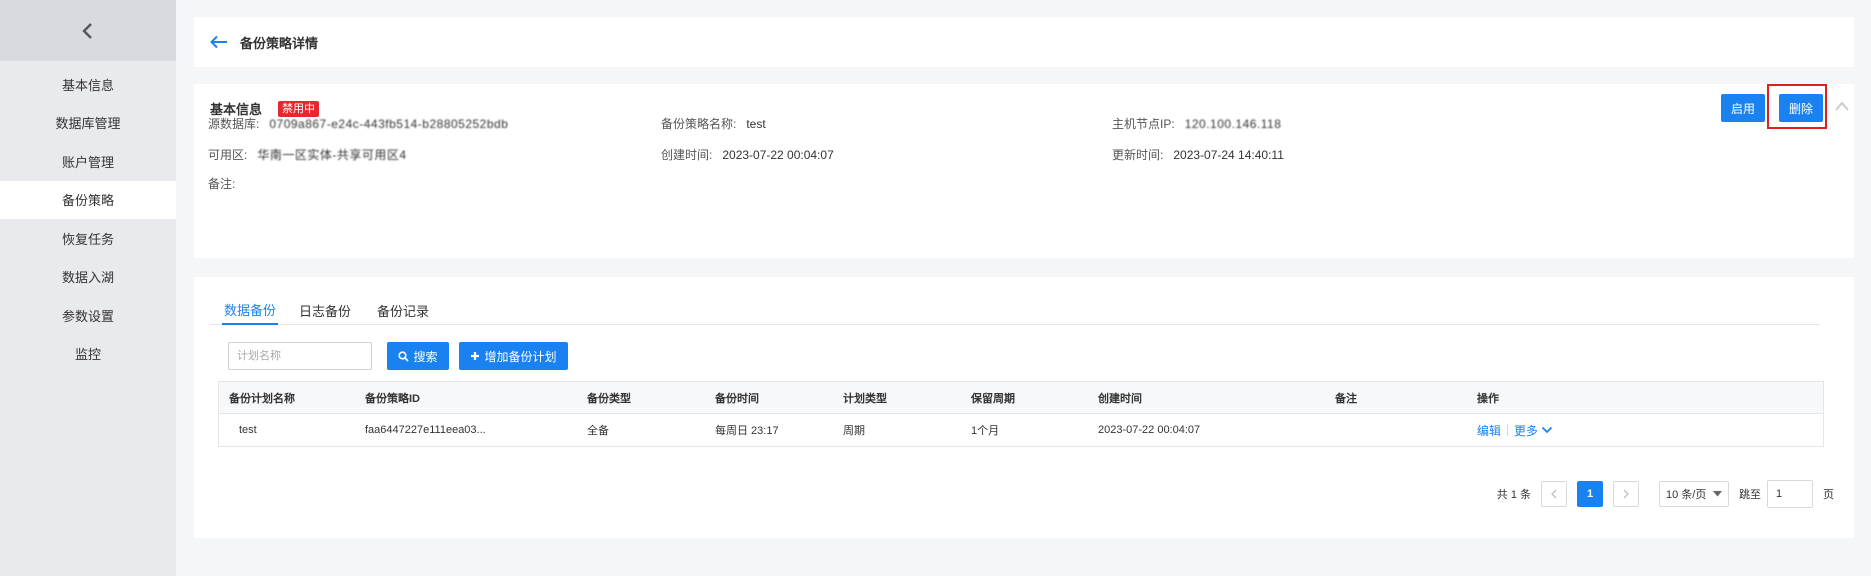 This screenshot has height=576, width=1871. Describe the element at coordinates (699, 124) in the screenshot. I see `policy-name-label: 备份策略名称:` at that location.